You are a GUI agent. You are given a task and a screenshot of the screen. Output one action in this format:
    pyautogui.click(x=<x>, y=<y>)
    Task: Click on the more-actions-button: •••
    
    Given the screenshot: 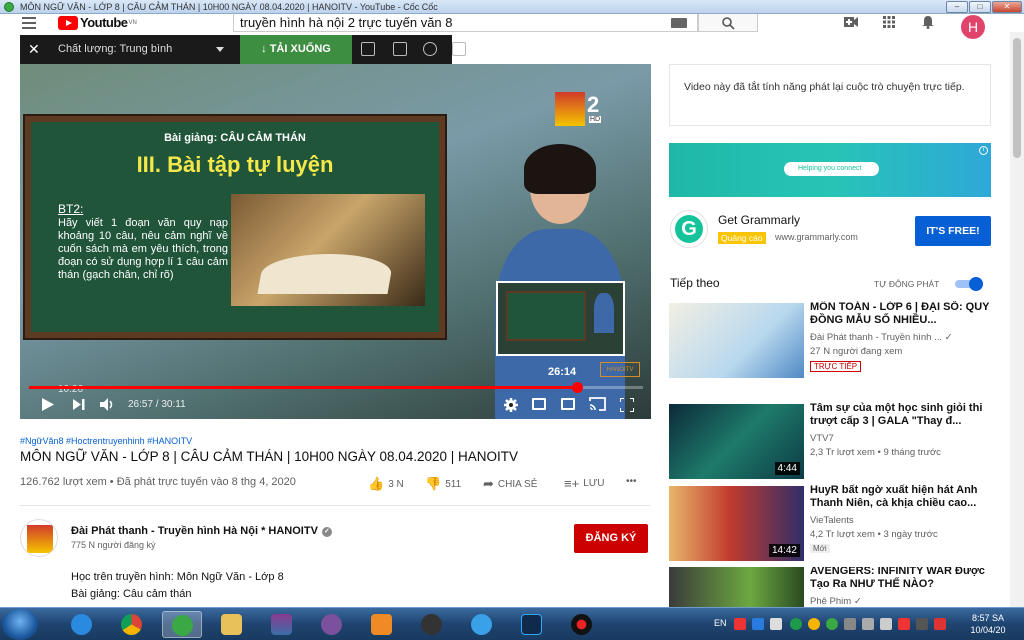 What is the action you would take?
    pyautogui.click(x=631, y=481)
    